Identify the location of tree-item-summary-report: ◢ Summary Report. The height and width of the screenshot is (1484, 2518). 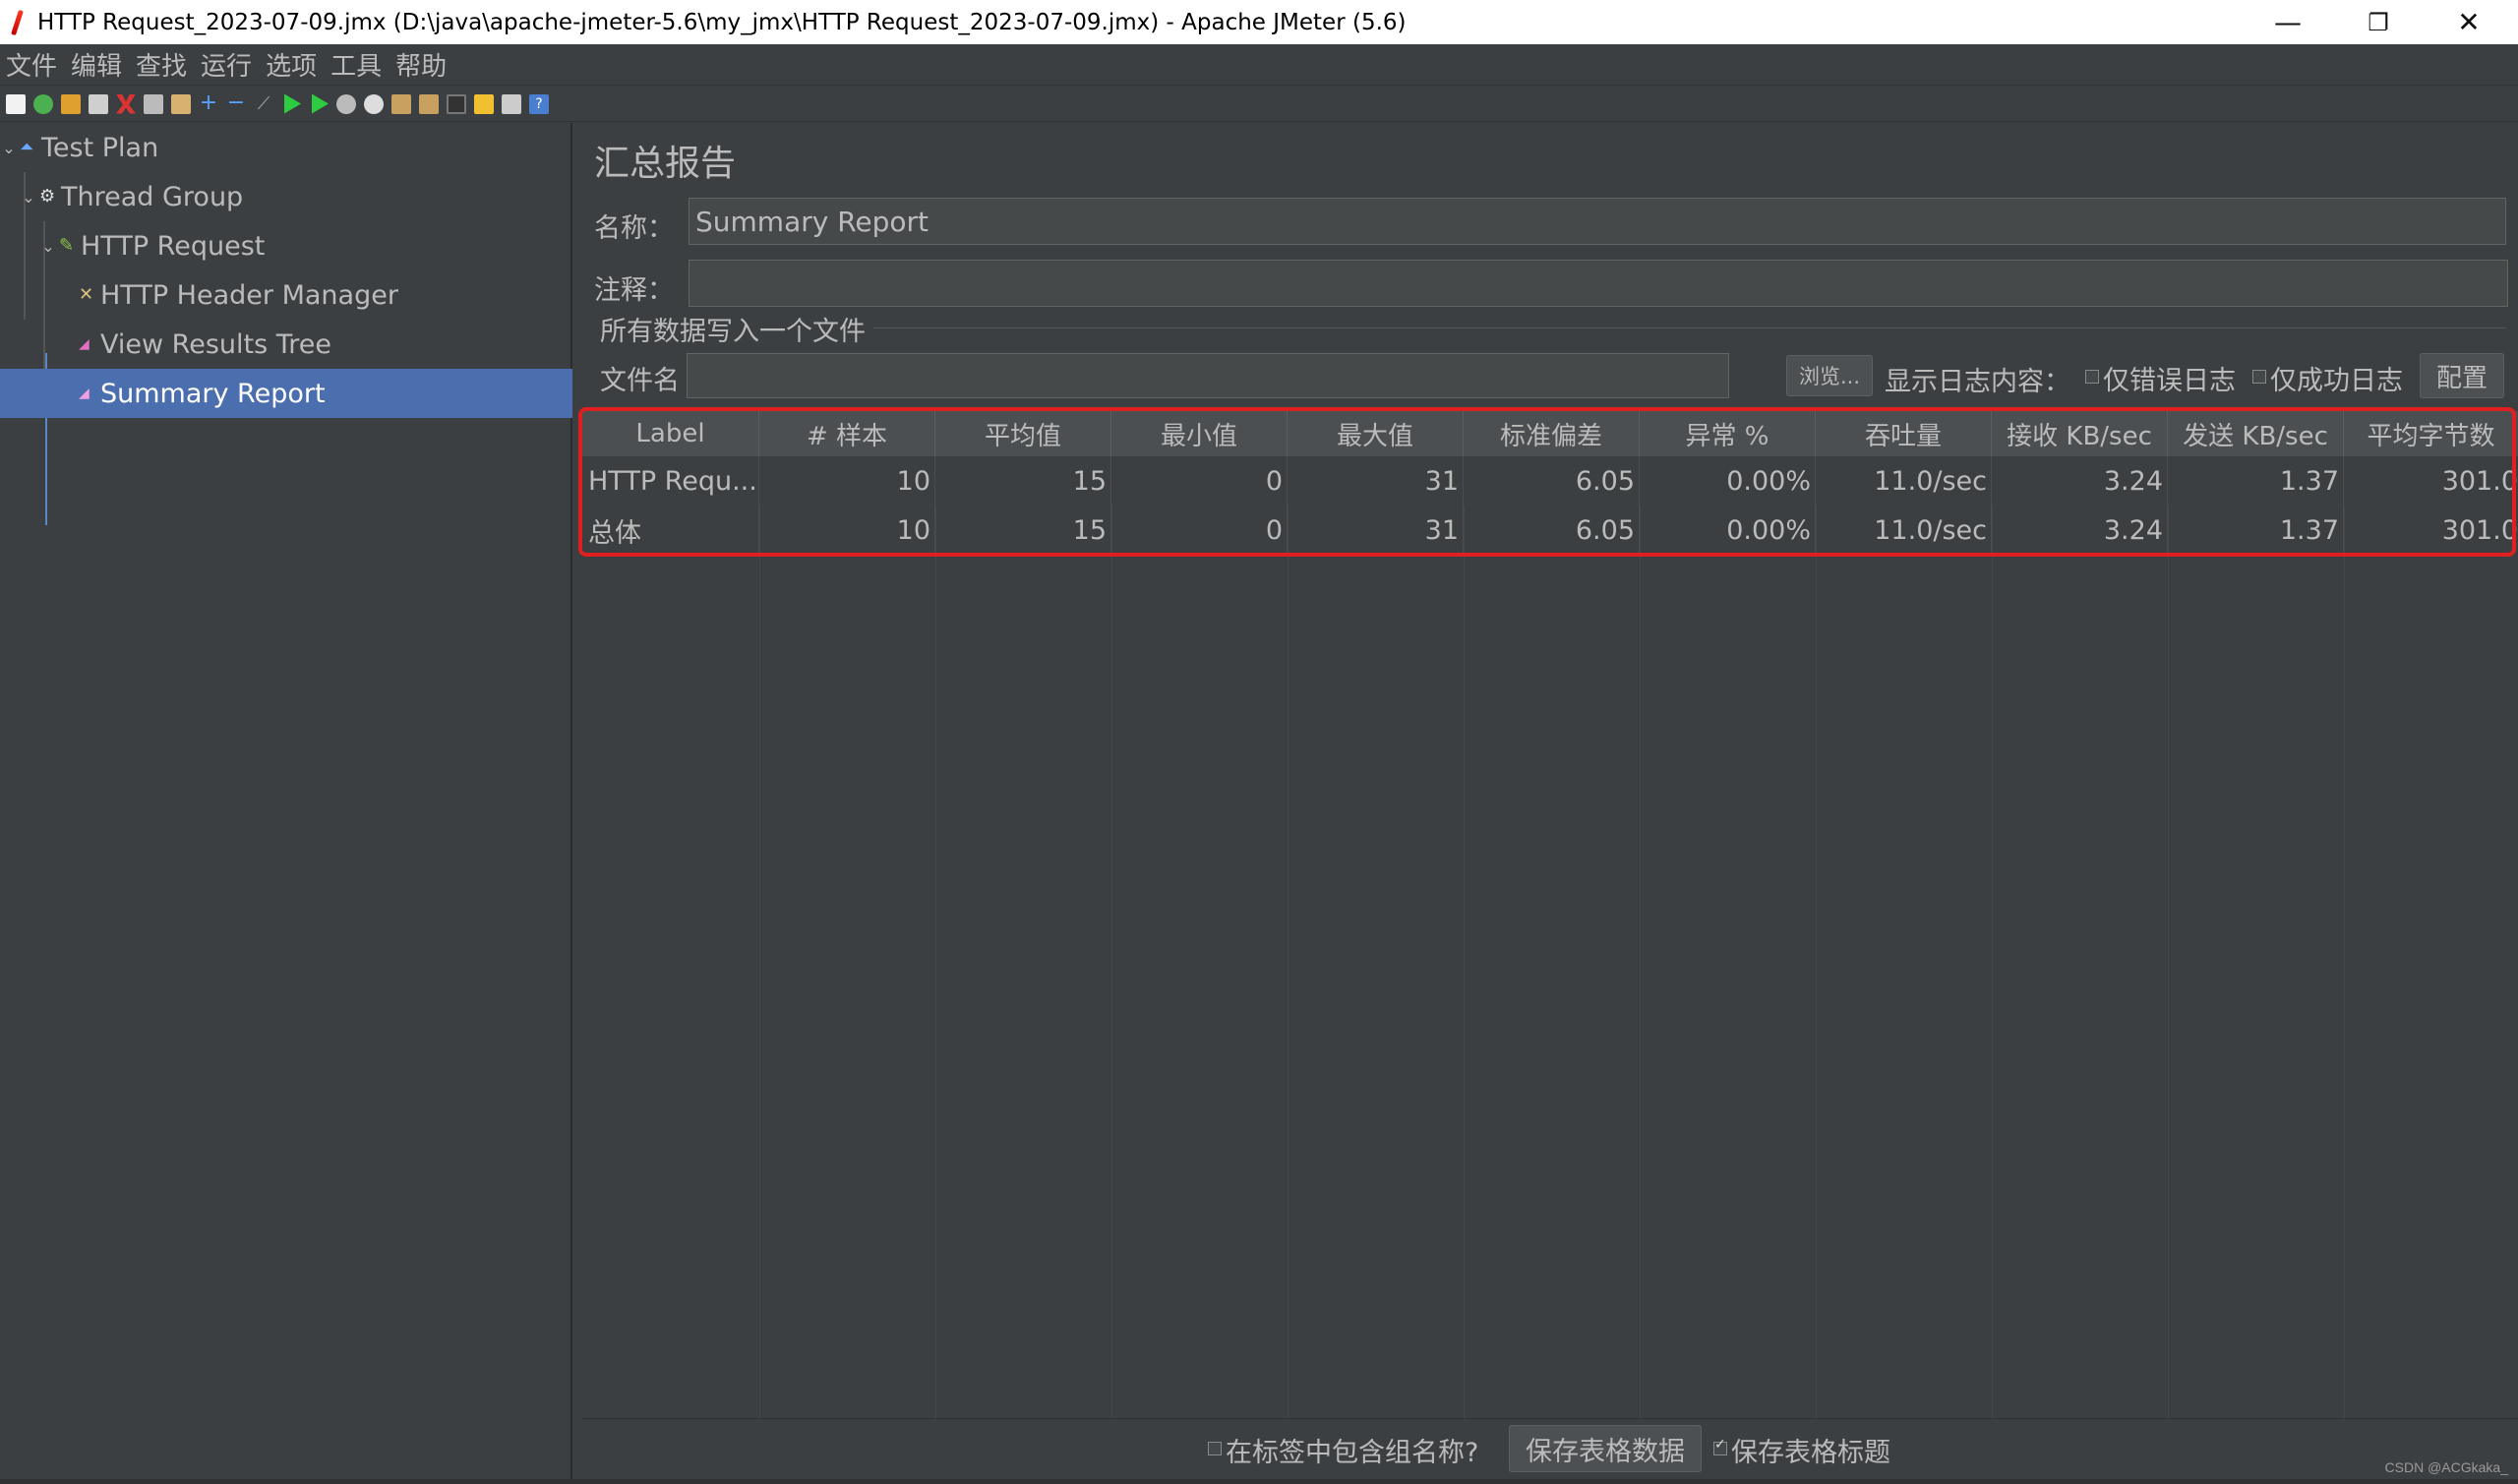
(286, 394).